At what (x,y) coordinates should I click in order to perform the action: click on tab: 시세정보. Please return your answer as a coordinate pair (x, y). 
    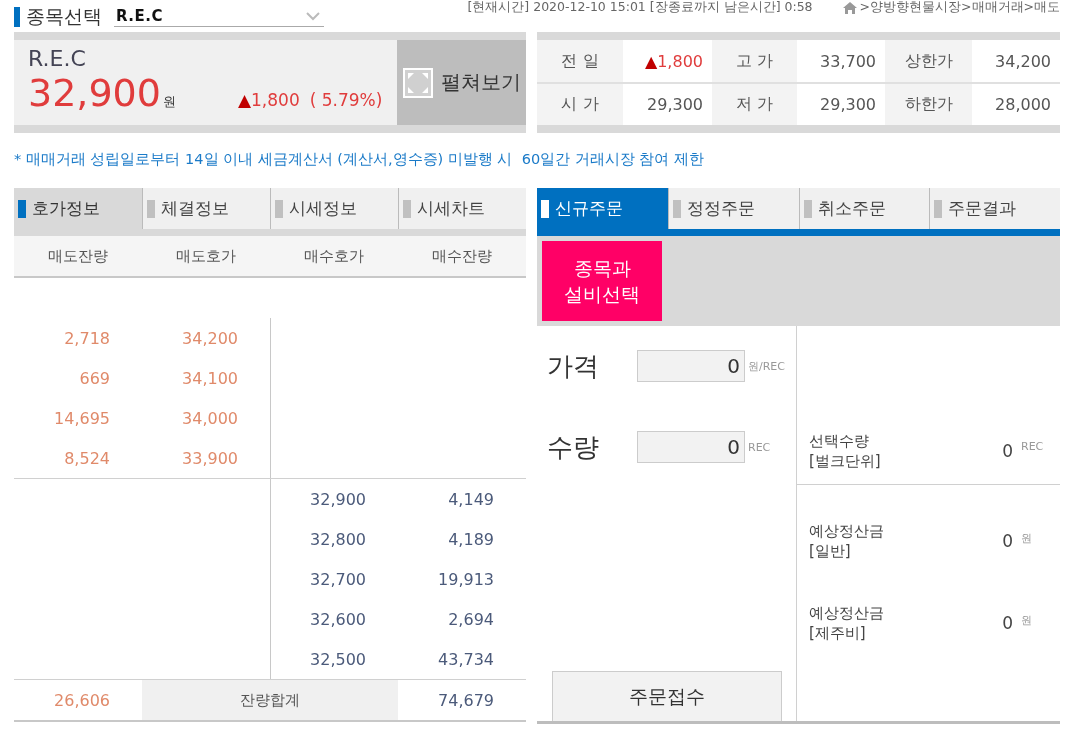
    Looking at the image, I should click on (334, 208).